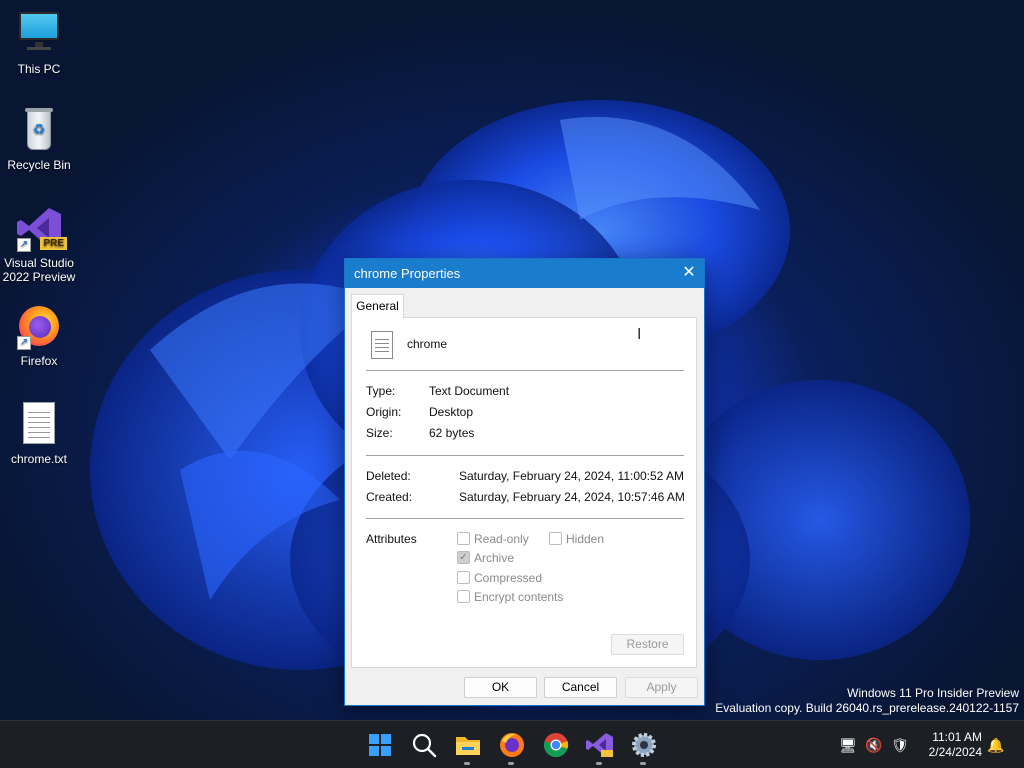  I want to click on encrypt-label: Encrypt contents, so click(519, 597).